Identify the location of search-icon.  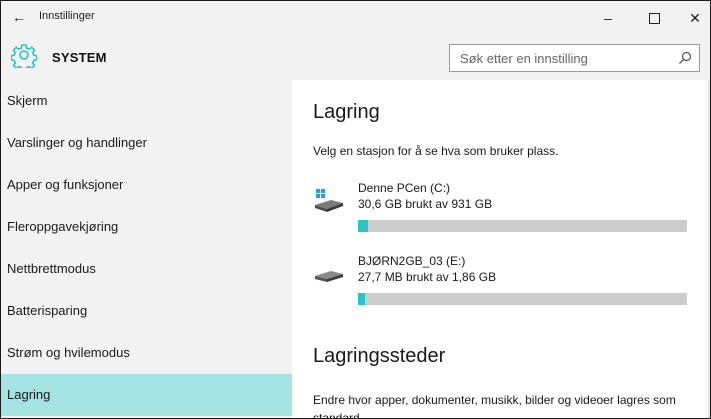
(685, 58).